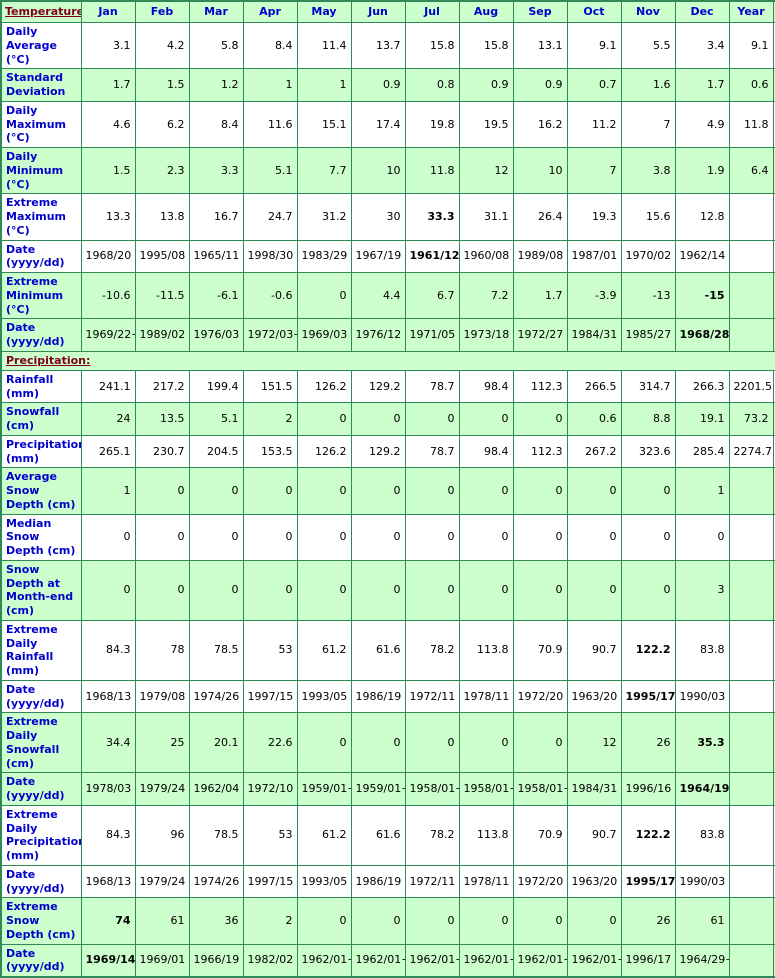 This screenshot has height=978, width=775. Describe the element at coordinates (432, 881) in the screenshot. I see `data-cell: 1972/11` at that location.